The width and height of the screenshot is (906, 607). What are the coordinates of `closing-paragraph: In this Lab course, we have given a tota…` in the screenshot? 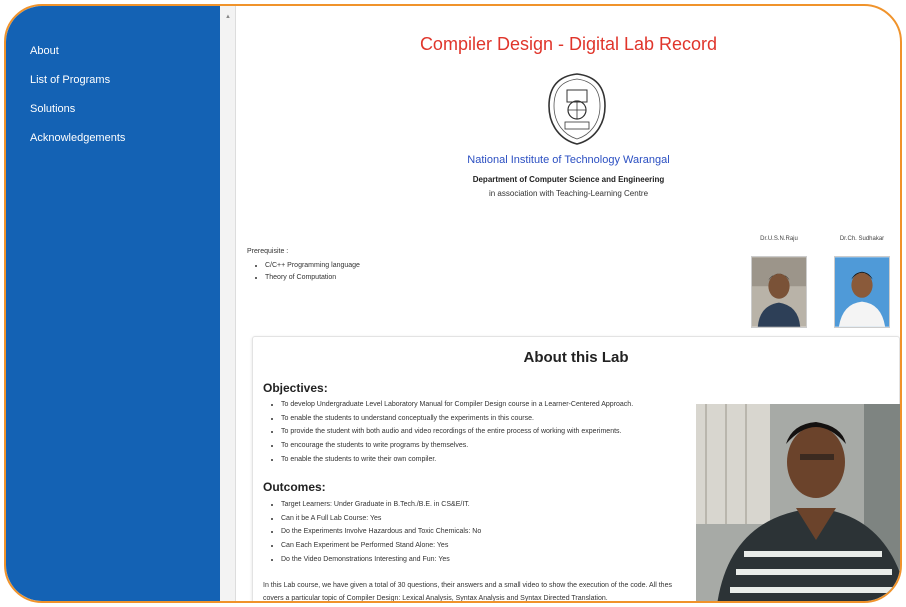 It's located at (493, 590).